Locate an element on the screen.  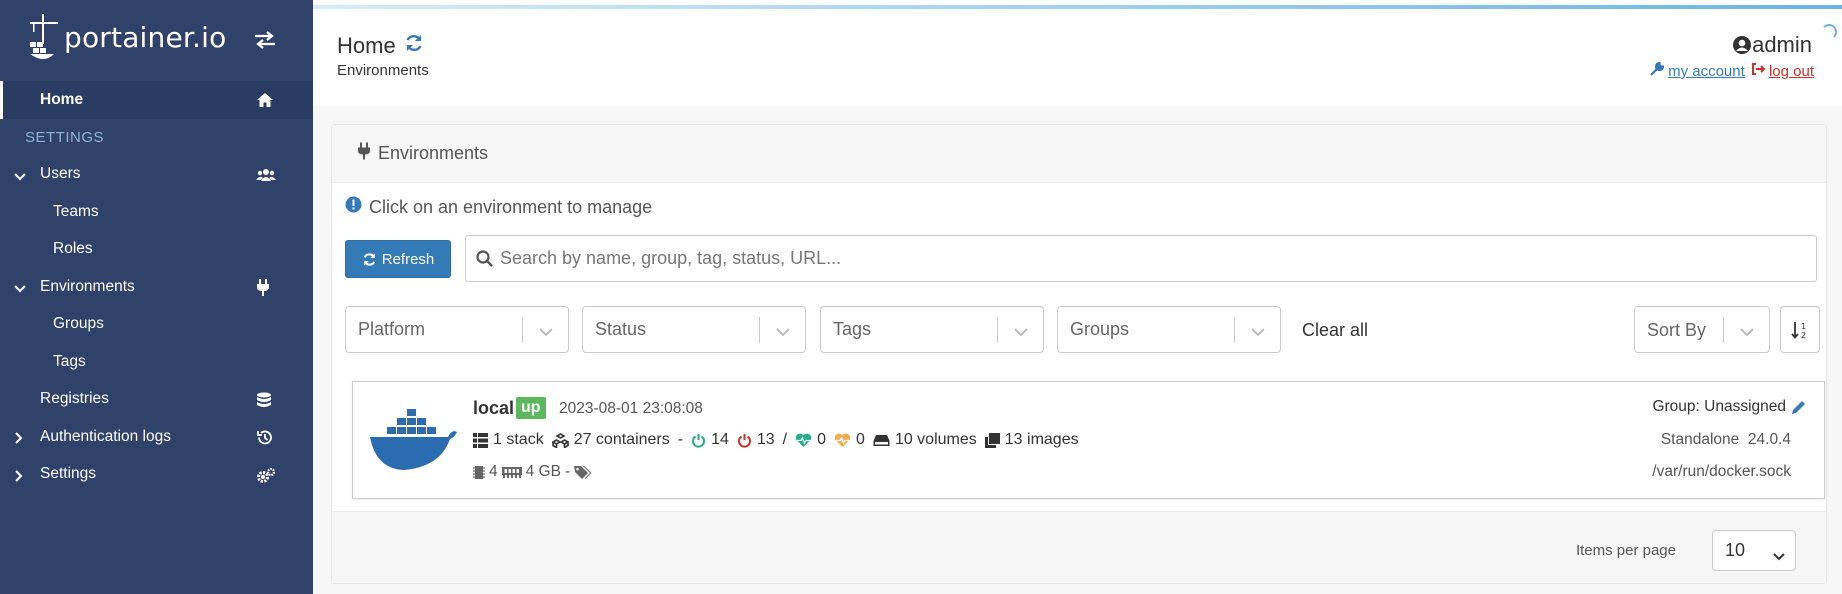
portainer-logo: portainer.io is located at coordinates (127, 37).